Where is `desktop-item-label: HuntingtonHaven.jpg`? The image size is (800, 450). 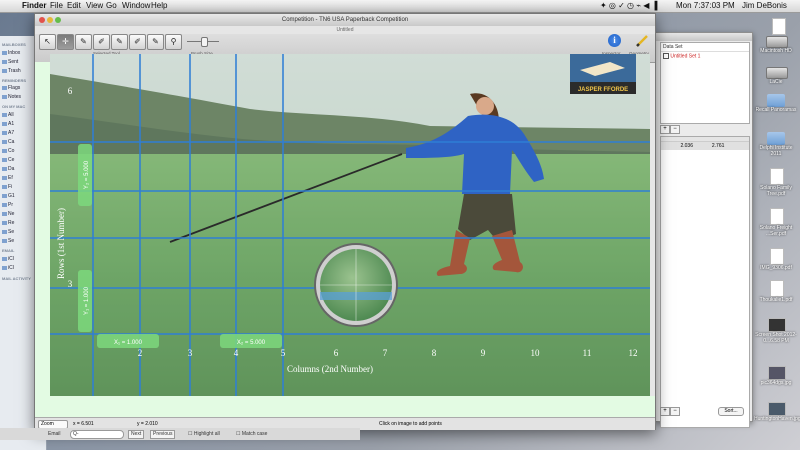 desktop-item-label: HuntingtonHaven.jpg is located at coordinates (777, 419).